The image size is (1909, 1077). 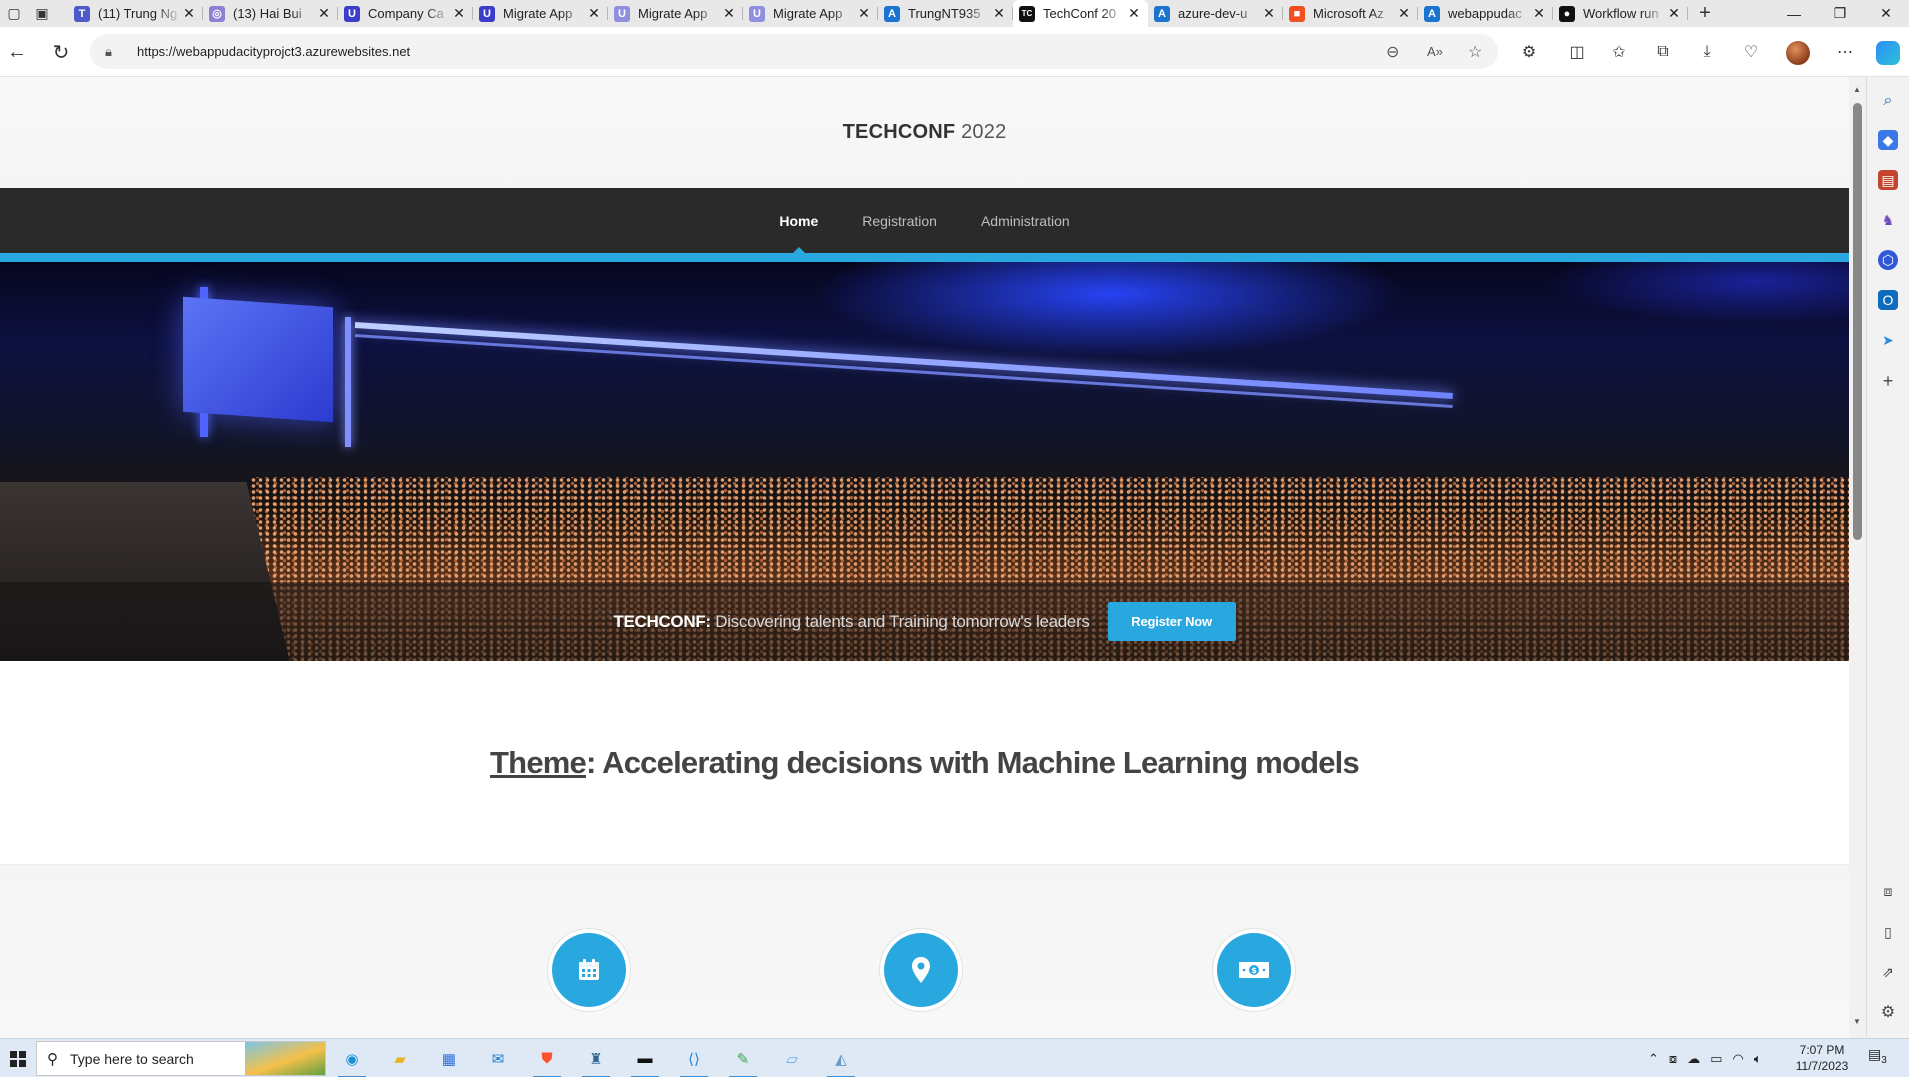 I want to click on hero-tagline-brand: TECHCONF:, so click(x=662, y=621).